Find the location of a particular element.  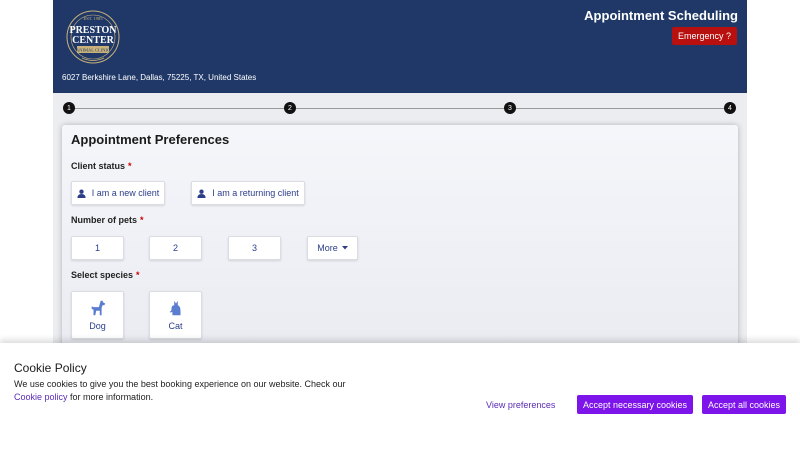

species-label: Select species * is located at coordinates (105, 275).